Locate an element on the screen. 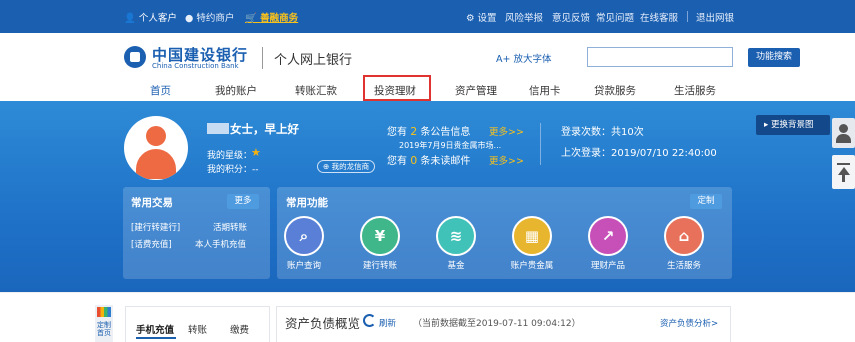  nav-home: 首页 is located at coordinates (160, 90).